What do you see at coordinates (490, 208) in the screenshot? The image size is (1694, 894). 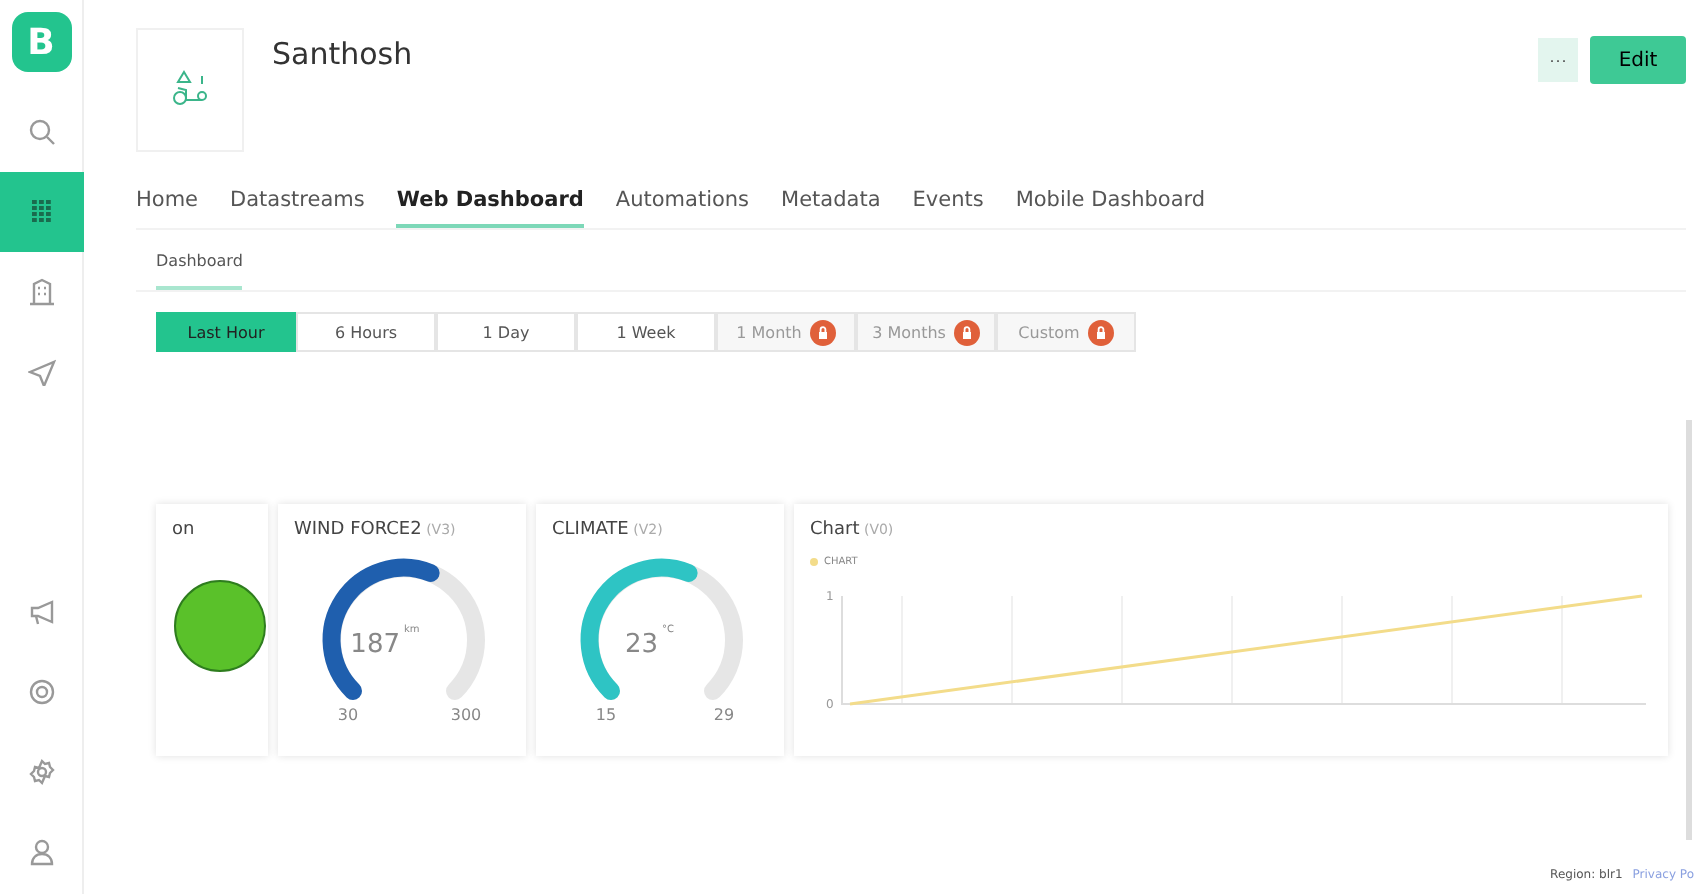 I see `tab: Web Dashboard` at bounding box center [490, 208].